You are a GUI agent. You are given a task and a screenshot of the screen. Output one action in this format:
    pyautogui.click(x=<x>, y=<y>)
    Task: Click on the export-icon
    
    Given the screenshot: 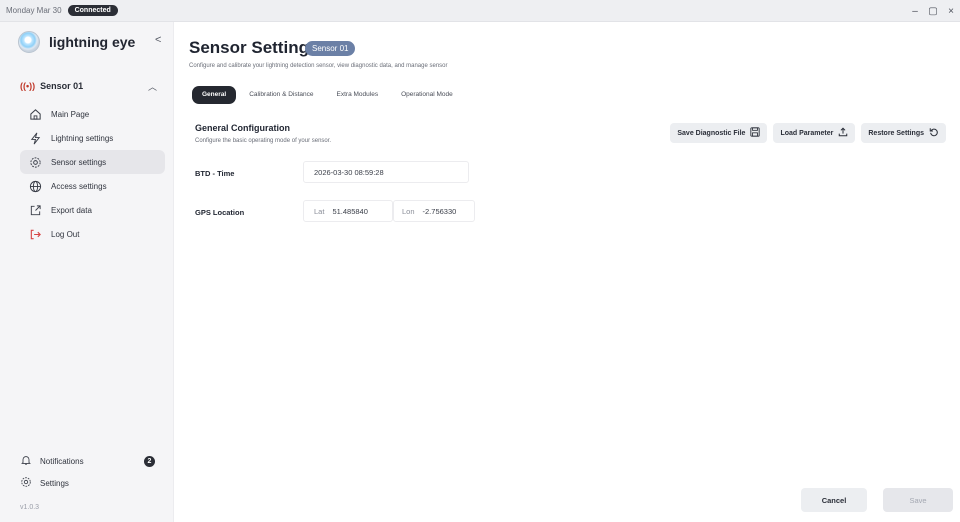 What is the action you would take?
    pyautogui.click(x=35, y=210)
    